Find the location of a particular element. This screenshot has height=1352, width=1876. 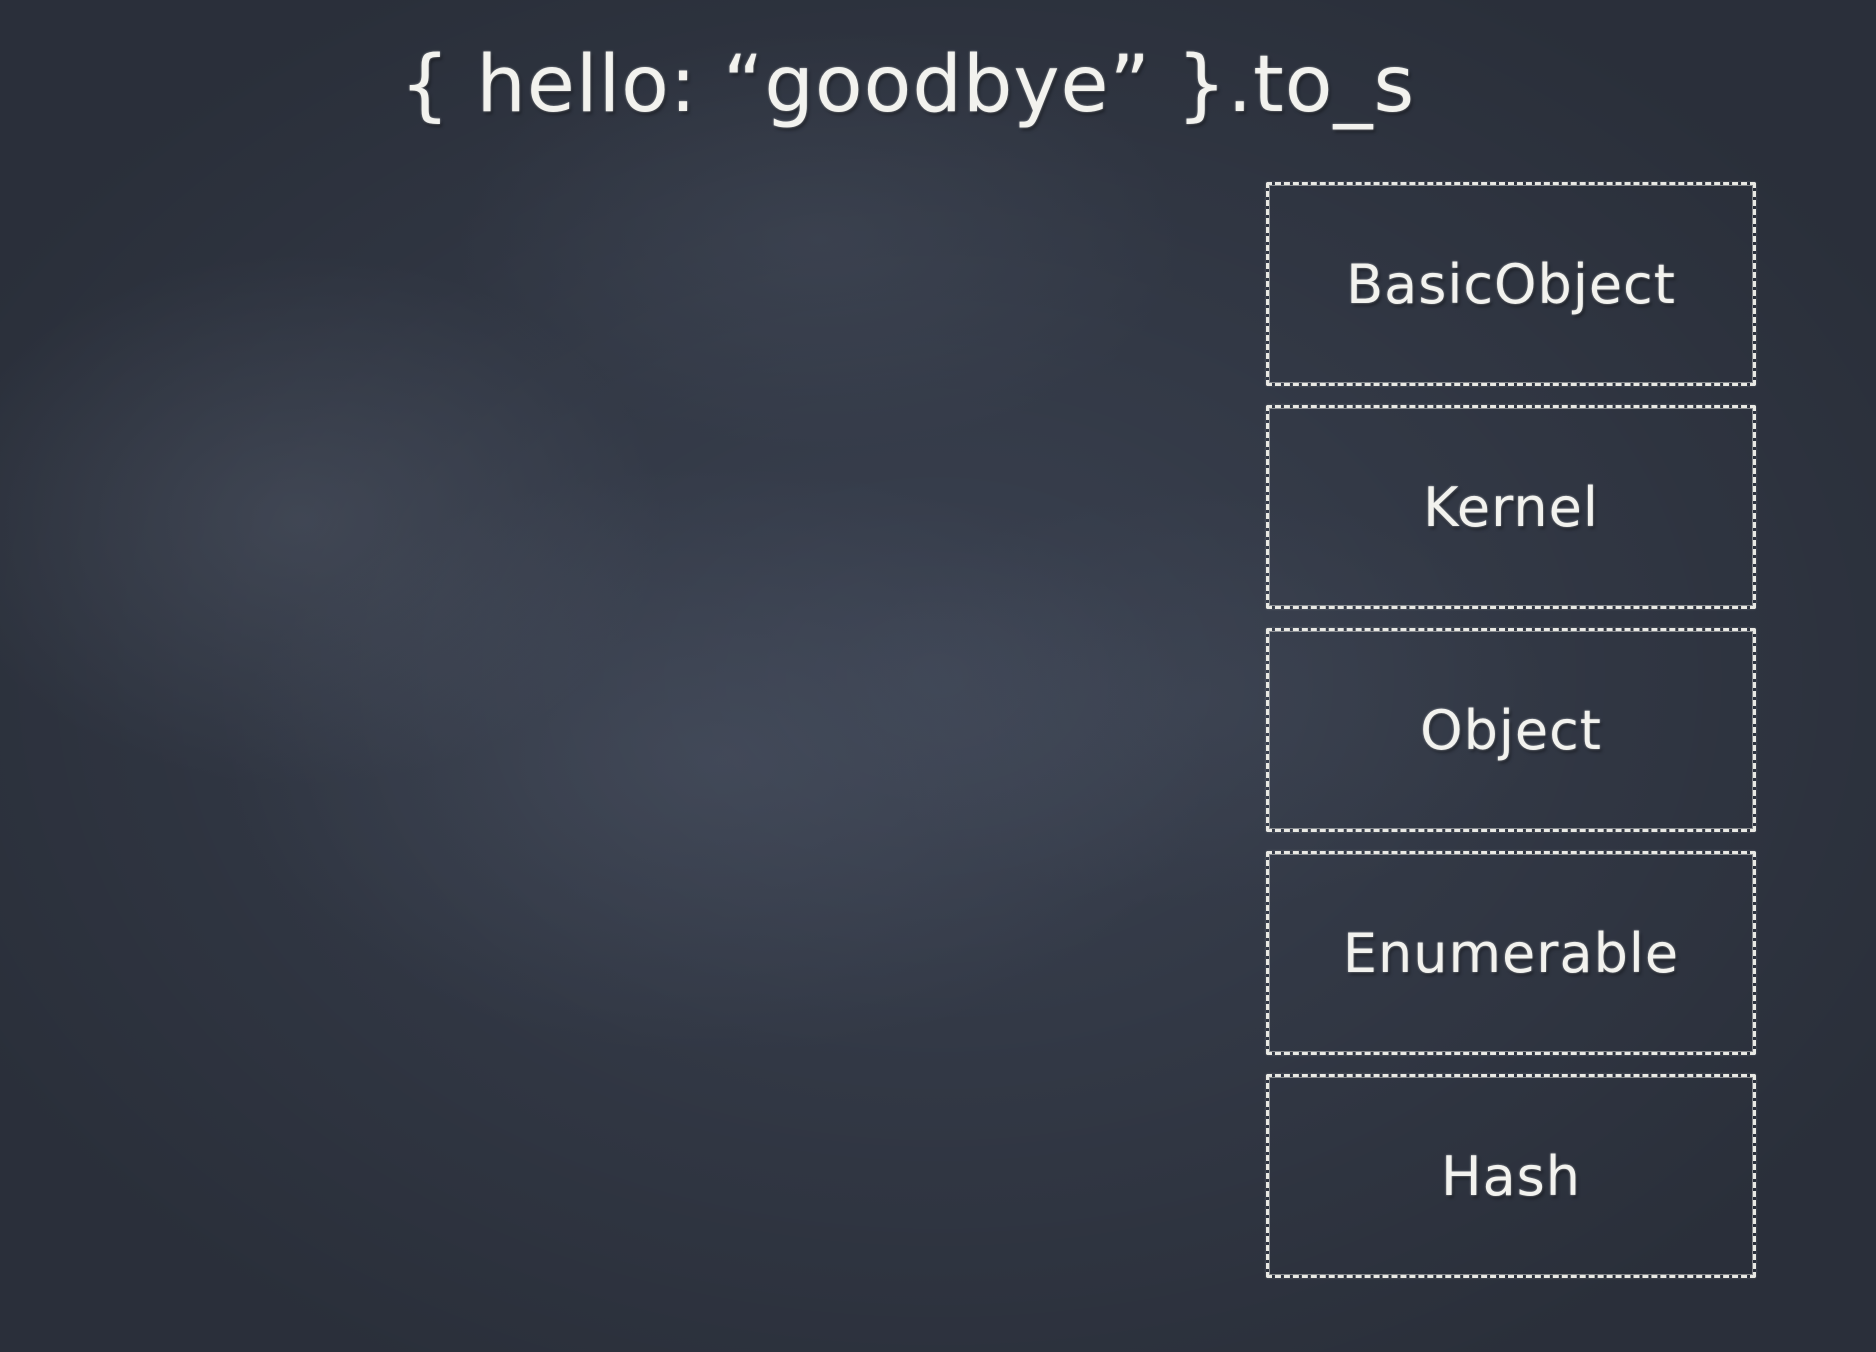

slide-title: { hello: “goodbye” }.to_s is located at coordinates (908, 85).